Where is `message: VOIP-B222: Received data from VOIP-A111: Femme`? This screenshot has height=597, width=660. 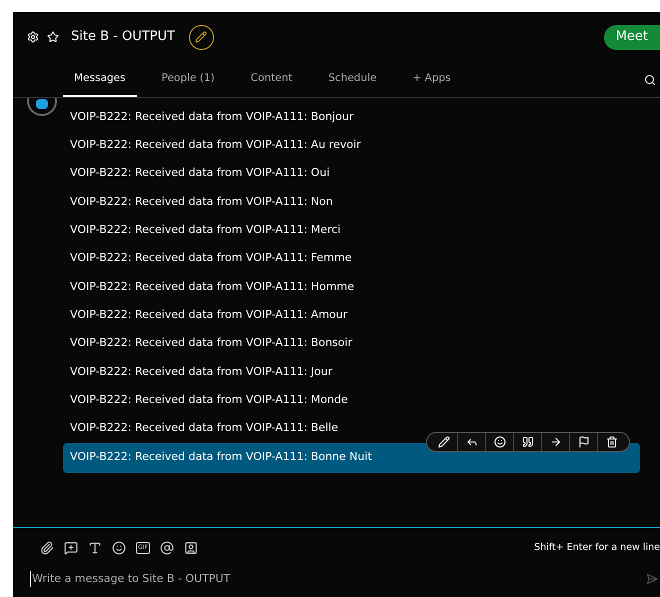 message: VOIP-B222: Received data from VOIP-A111: Femme is located at coordinates (351, 258).